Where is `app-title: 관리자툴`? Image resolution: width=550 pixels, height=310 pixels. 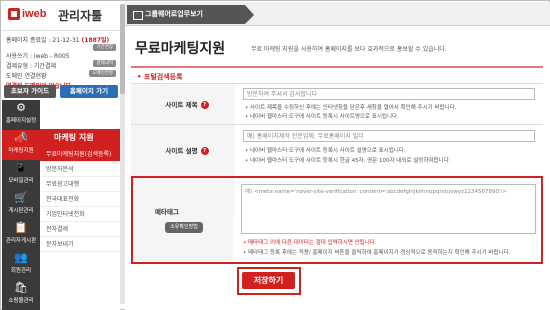 app-title: 관리자툴 is located at coordinates (80, 16).